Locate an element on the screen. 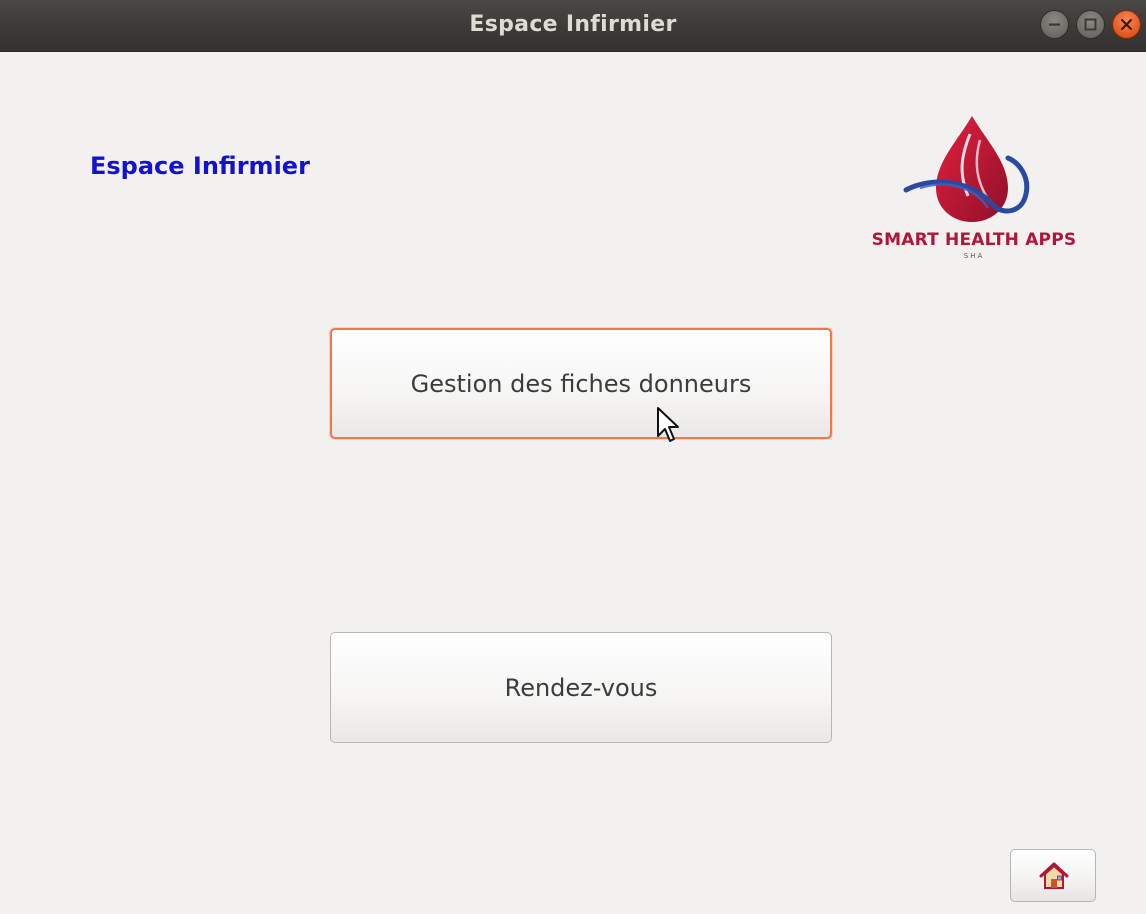 This screenshot has height=914, width=1146. minimize-icon is located at coordinates (1054, 24).